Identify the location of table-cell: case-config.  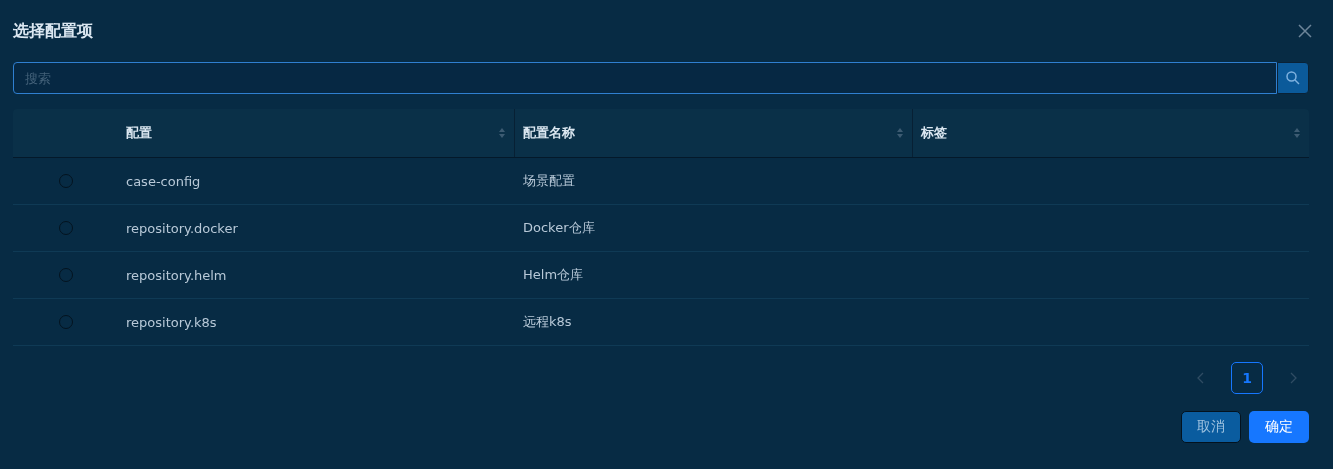
(163, 181).